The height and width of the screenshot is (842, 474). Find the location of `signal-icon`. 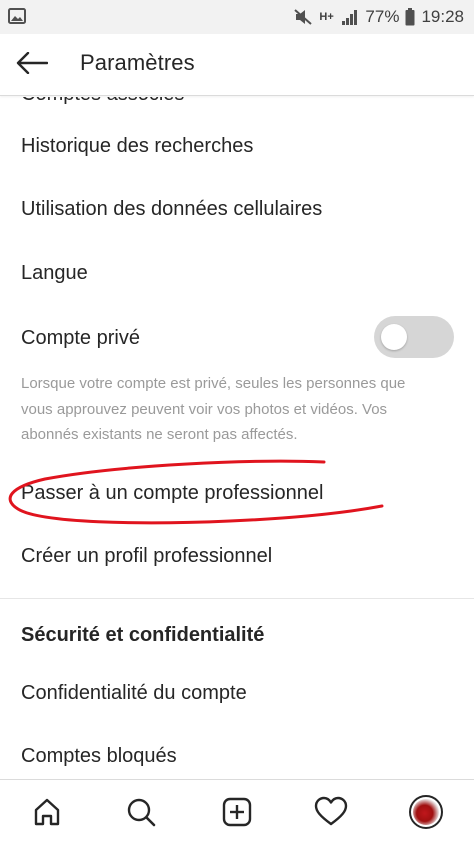

signal-icon is located at coordinates (350, 17).